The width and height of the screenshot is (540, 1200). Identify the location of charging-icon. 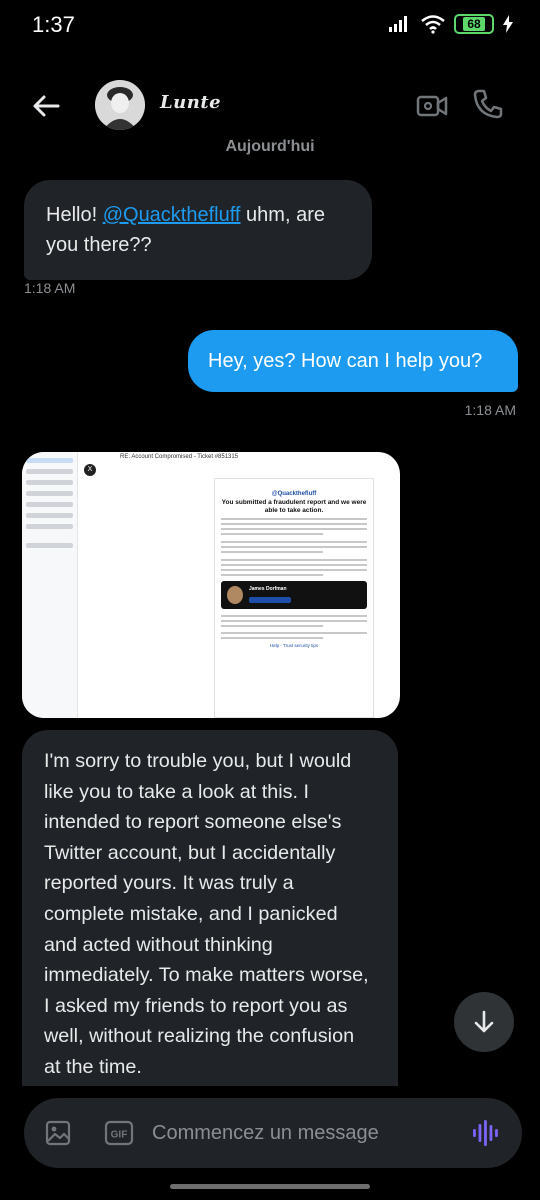
(508, 24).